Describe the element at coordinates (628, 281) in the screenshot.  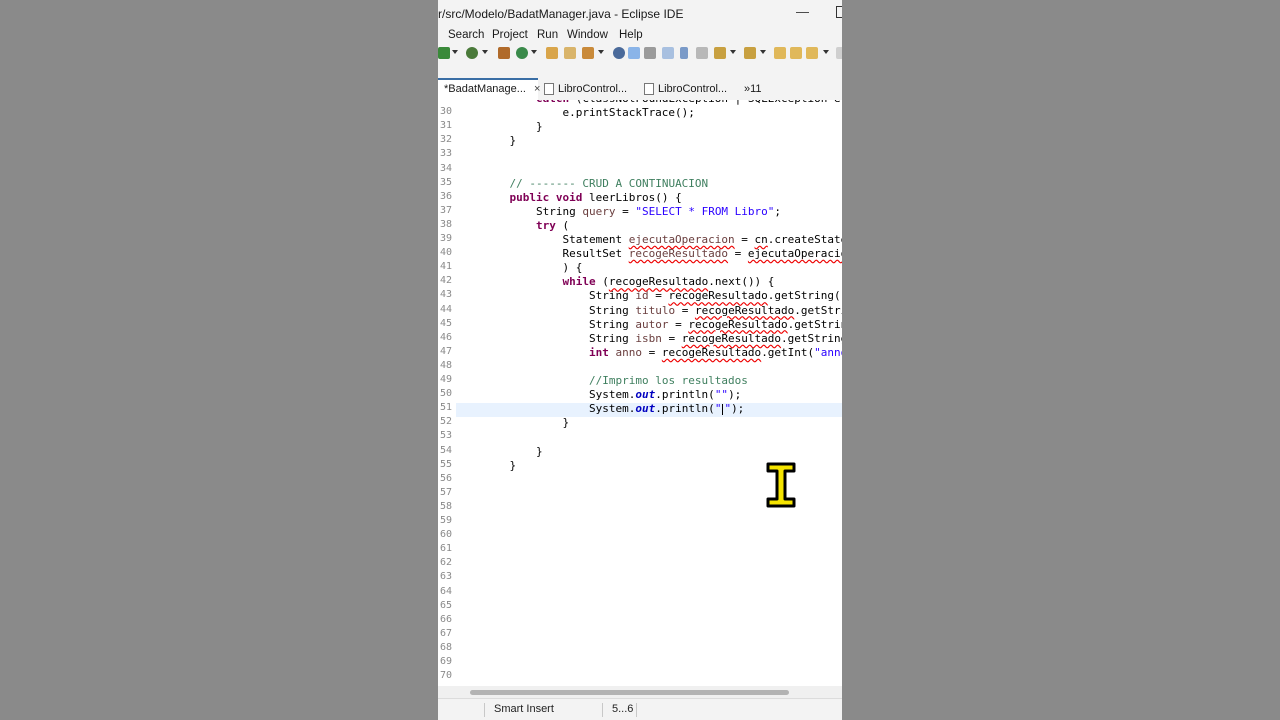
I see `code-line: while (recogeResultado.next()) {` at that location.